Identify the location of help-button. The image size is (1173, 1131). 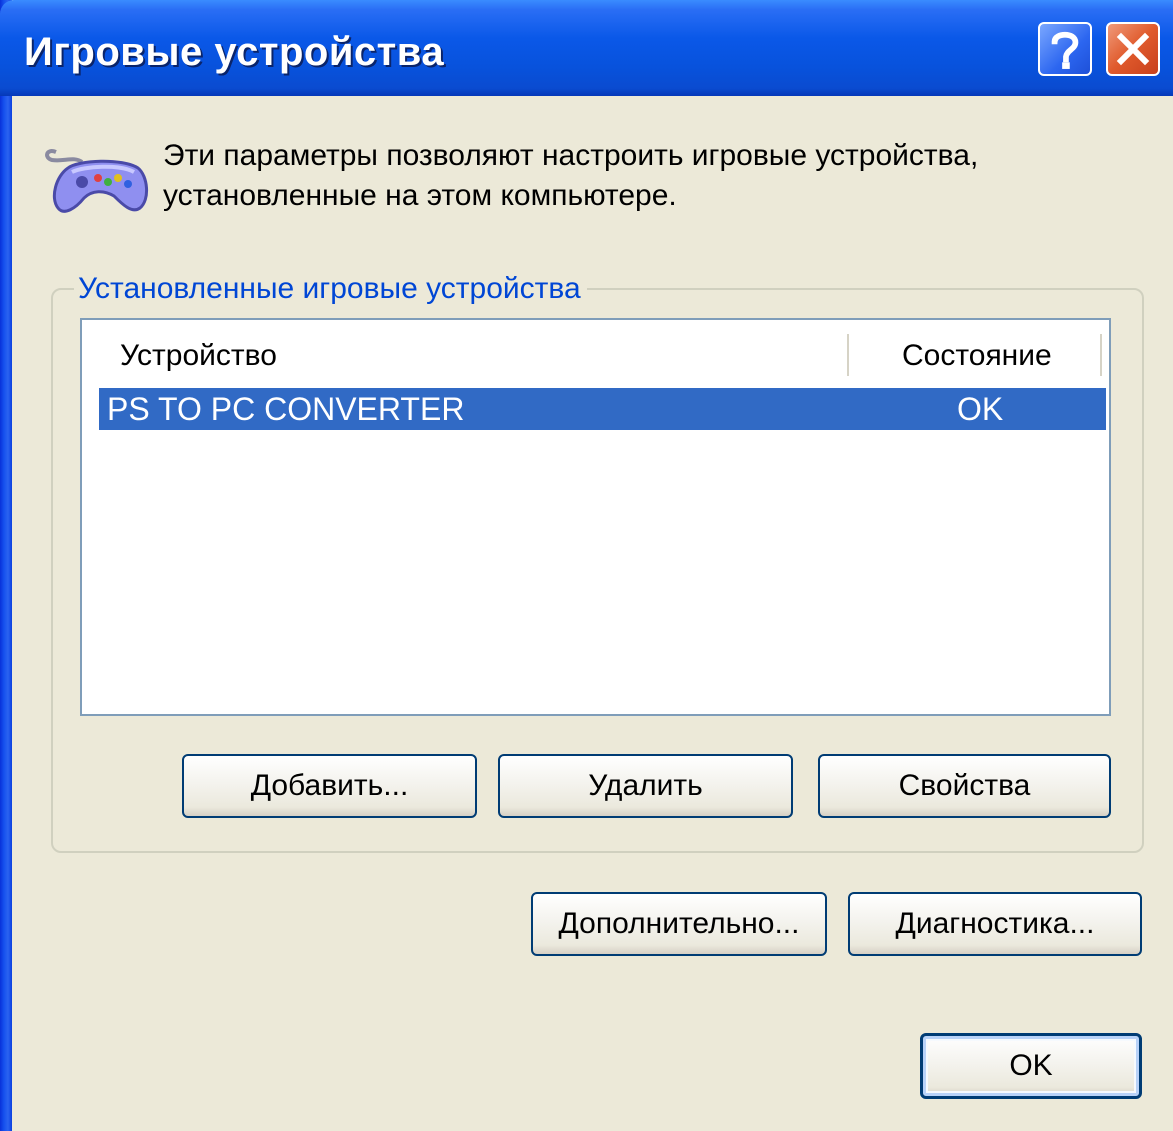
(1065, 49).